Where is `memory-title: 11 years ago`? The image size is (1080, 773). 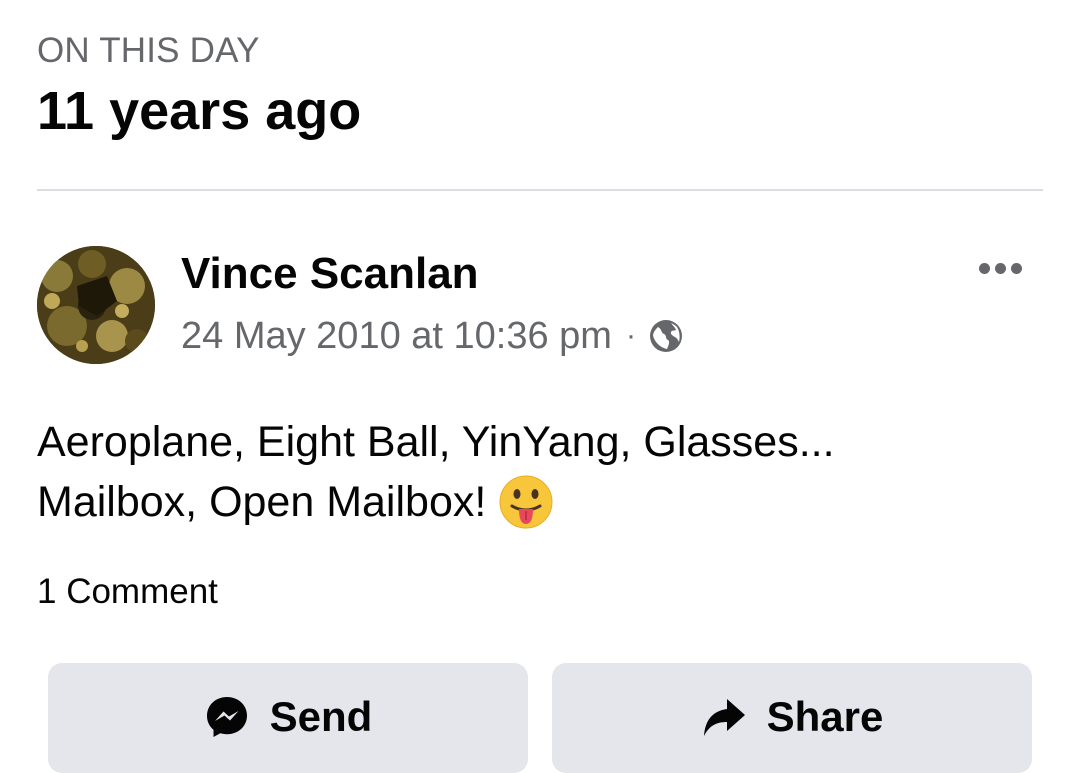 memory-title: 11 years ago is located at coordinates (199, 111).